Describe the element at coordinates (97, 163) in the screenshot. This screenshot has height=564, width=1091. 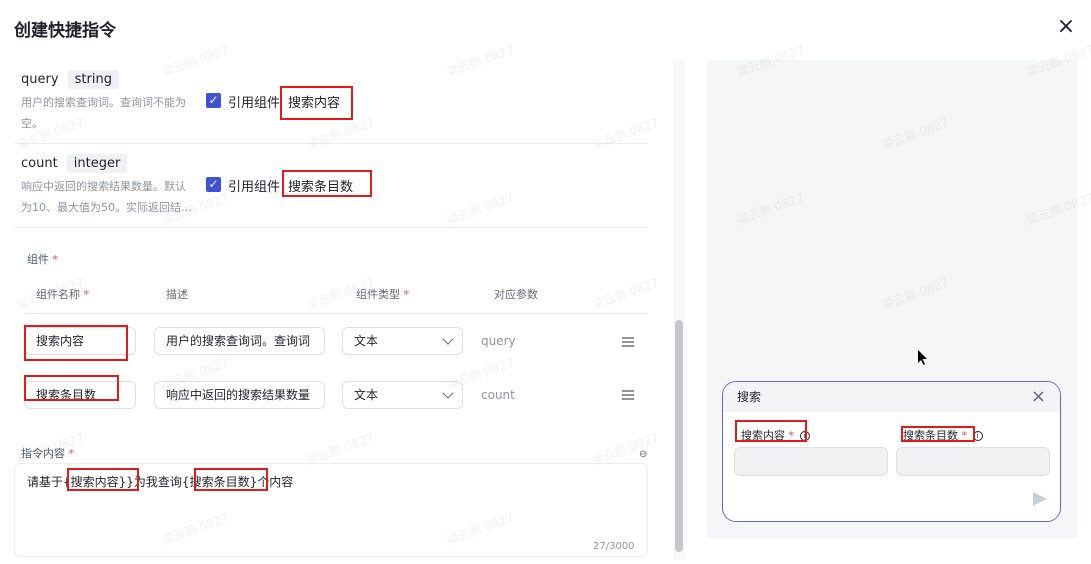
I see `param-type-chip: integer` at that location.